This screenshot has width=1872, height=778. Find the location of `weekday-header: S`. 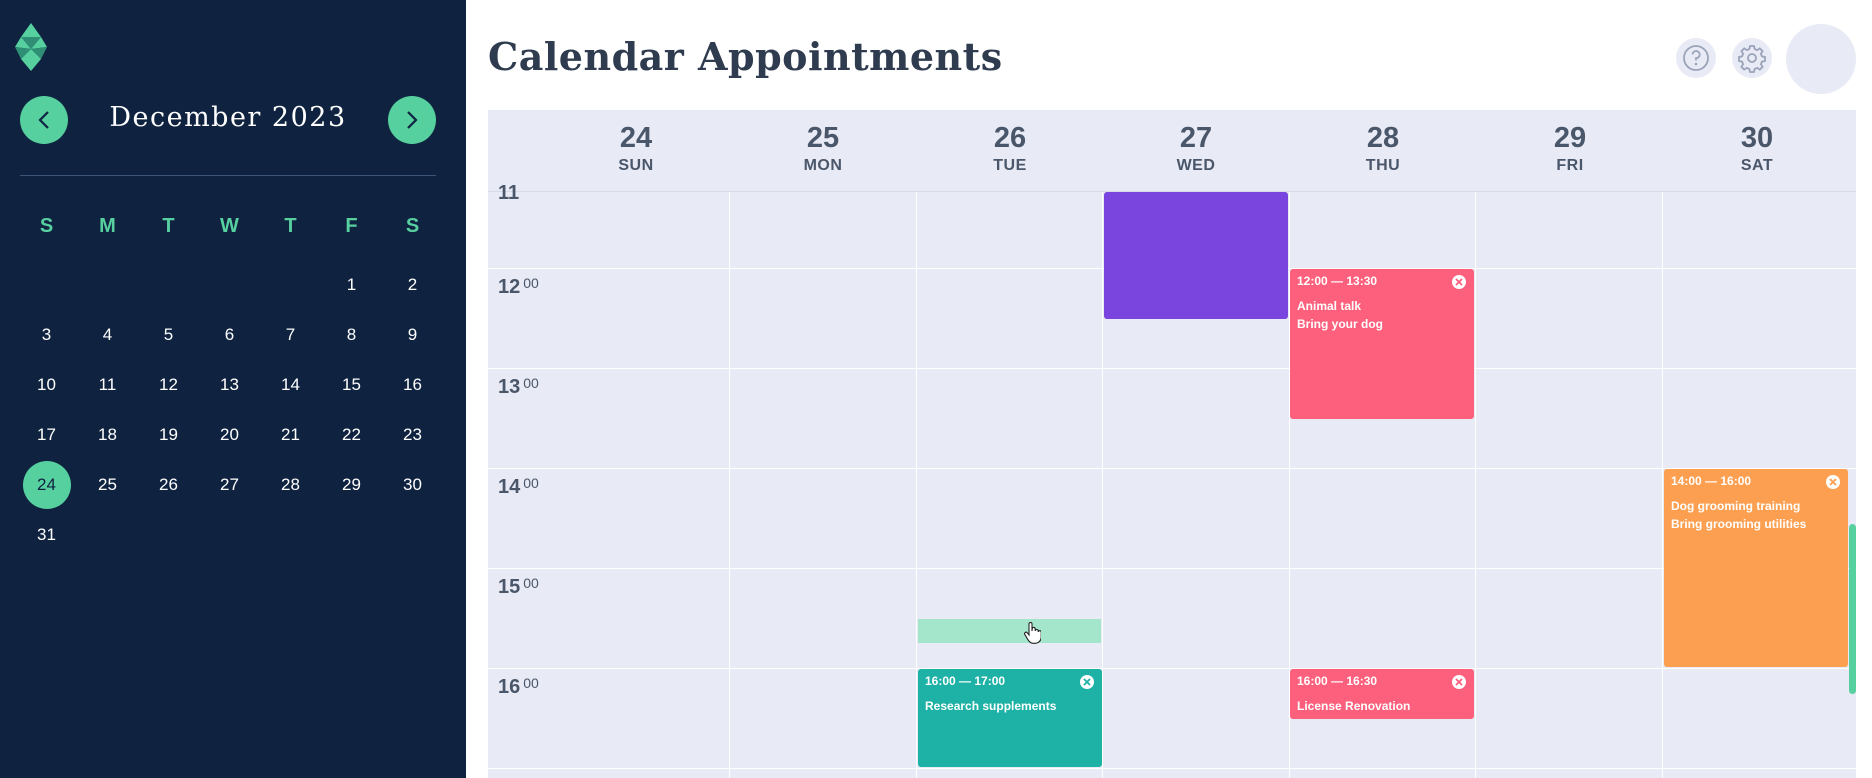

weekday-header: S is located at coordinates (46, 226).